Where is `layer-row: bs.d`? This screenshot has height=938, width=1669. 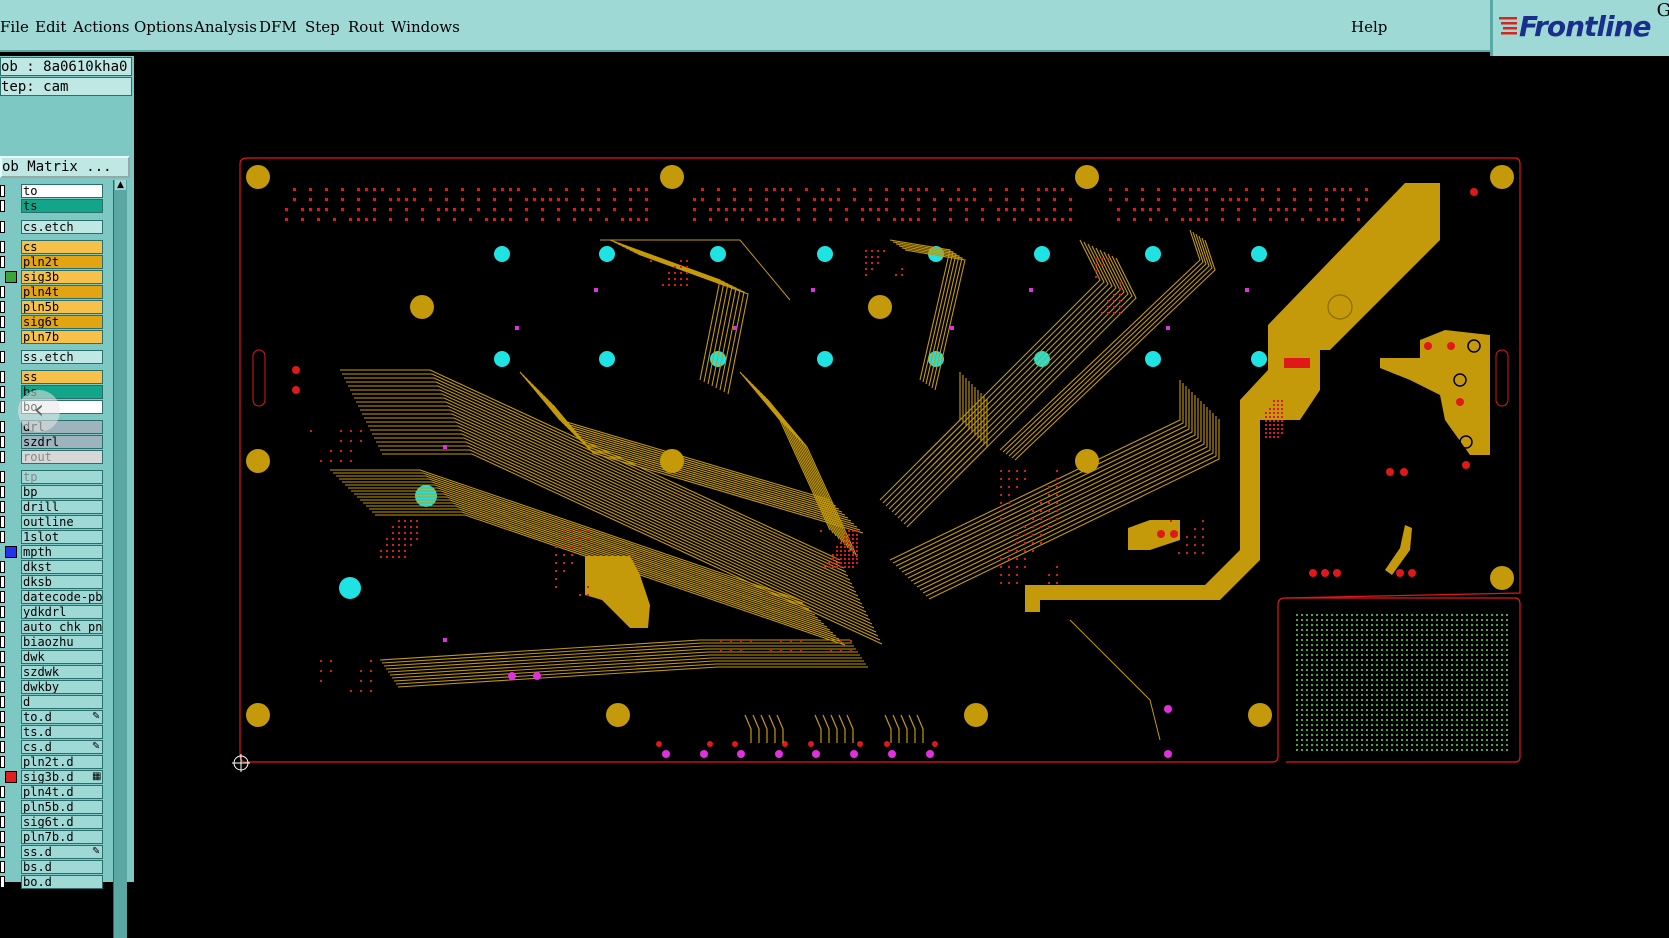 layer-row: bs.d is located at coordinates (52, 867).